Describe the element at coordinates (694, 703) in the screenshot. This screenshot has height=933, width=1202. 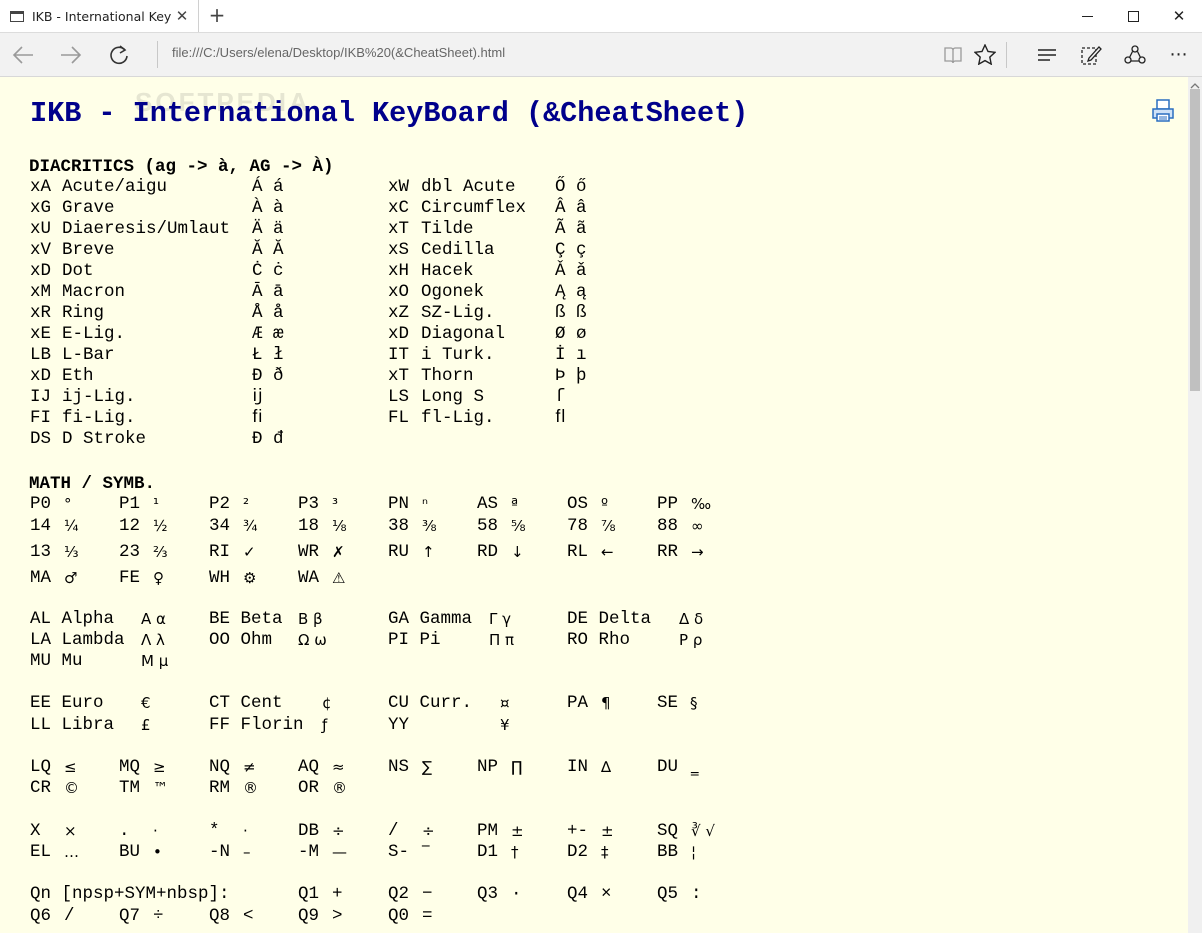
I see `currency-glyph: §` at that location.